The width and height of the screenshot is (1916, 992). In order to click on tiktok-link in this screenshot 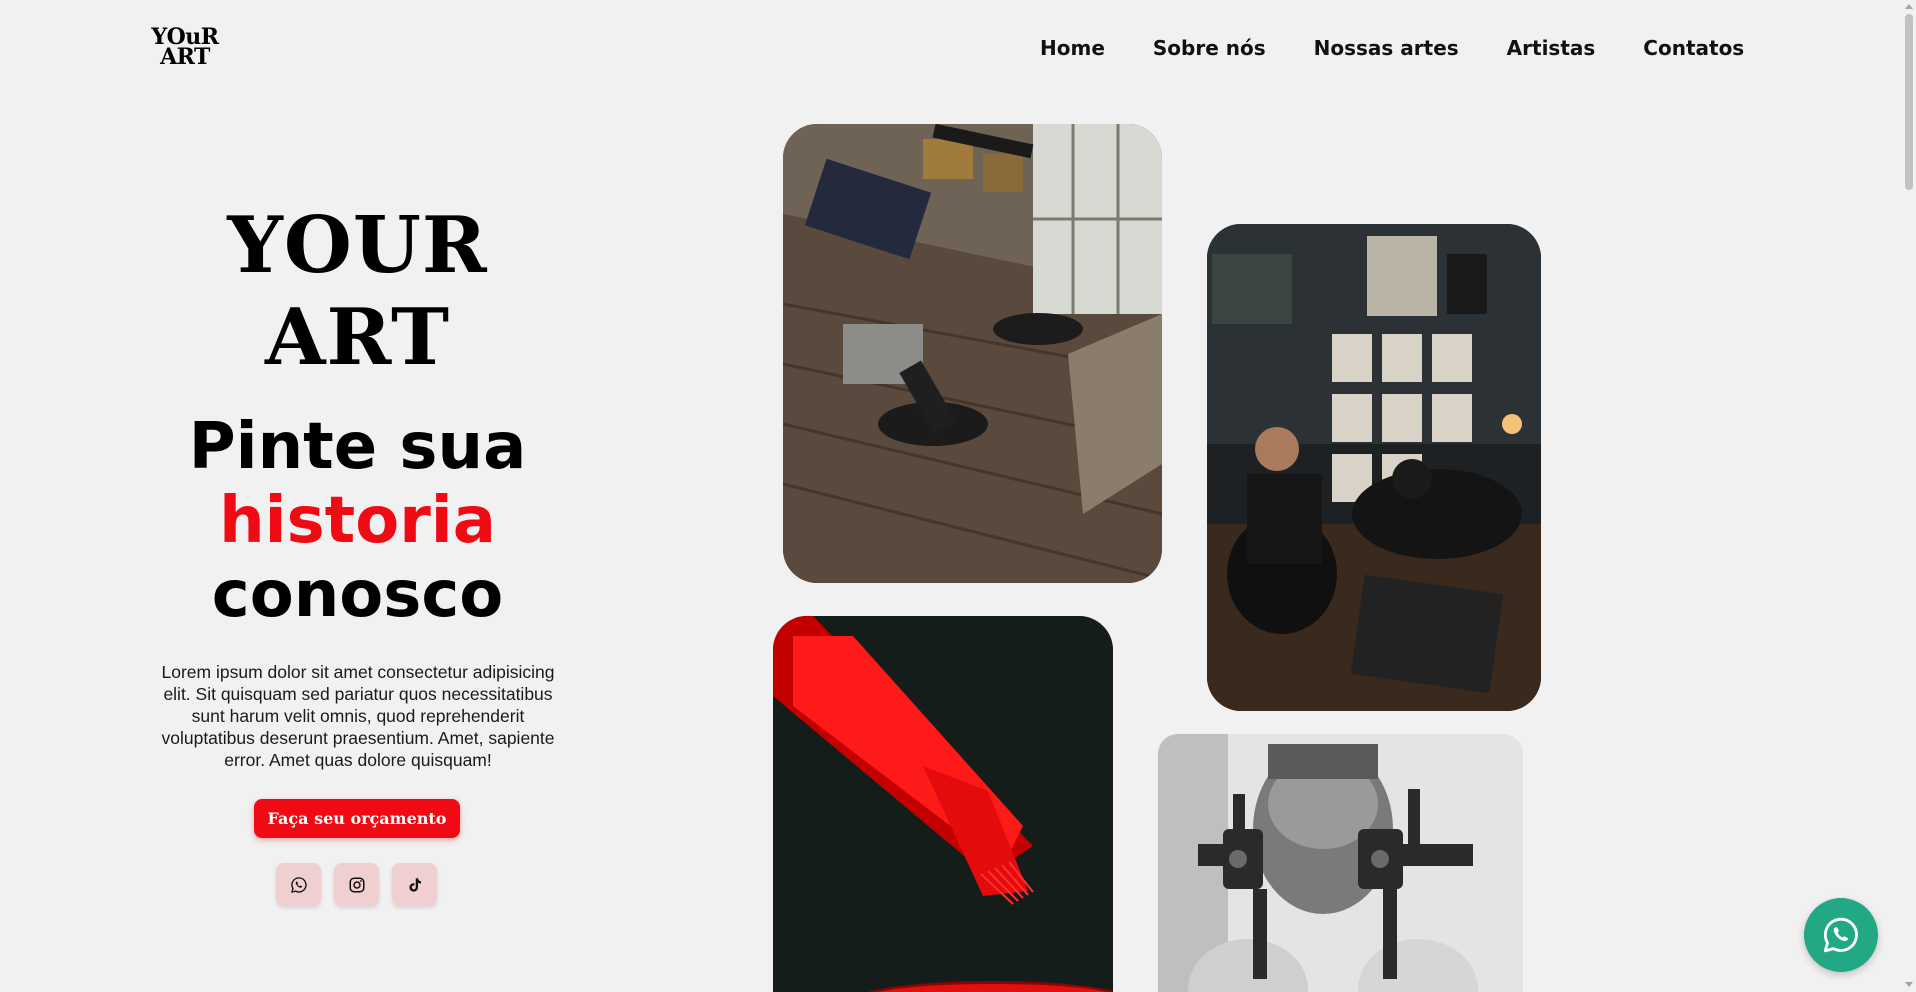, I will do `click(414, 884)`.